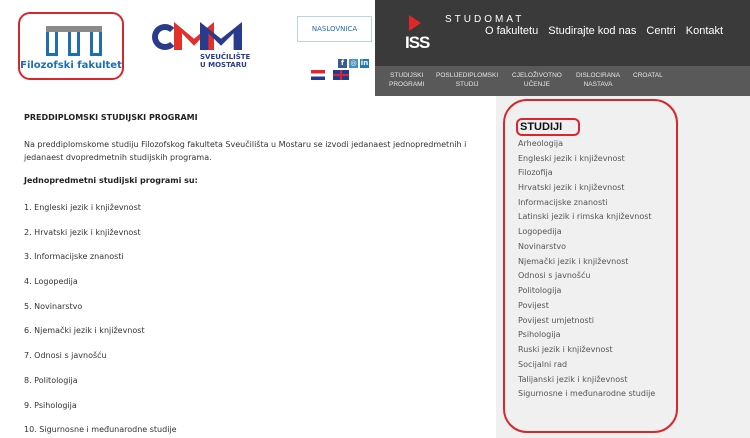 Image resolution: width=750 pixels, height=438 pixels. What do you see at coordinates (467, 80) in the screenshot?
I see `subnav-poslijediplomski-studij: POSLIJEDIPLOMSKI STUDIJ` at bounding box center [467, 80].